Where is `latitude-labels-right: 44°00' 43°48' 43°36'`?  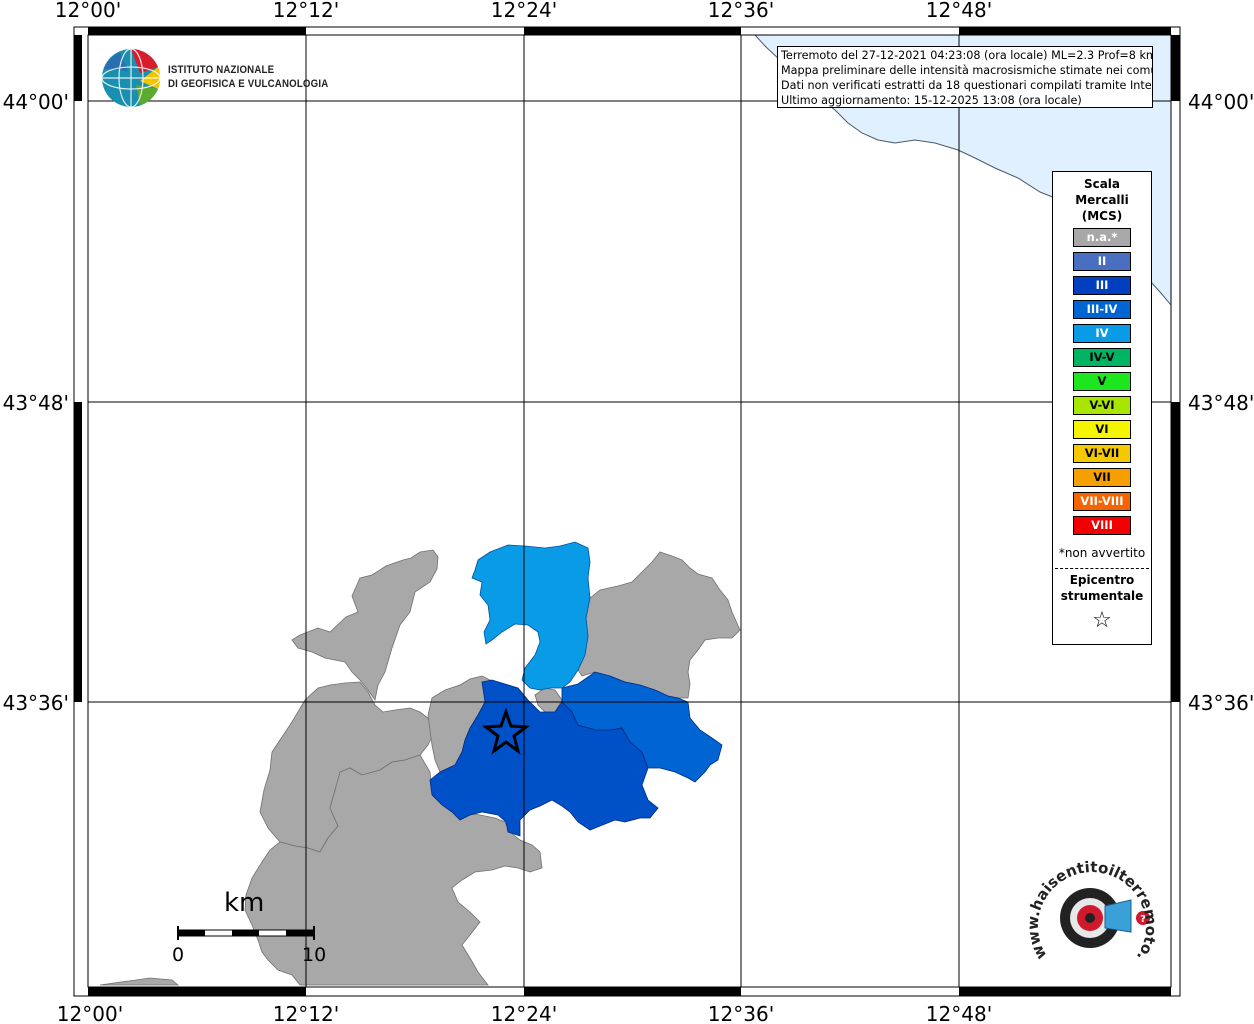
latitude-labels-right: 44°00' 43°48' 43°36' is located at coordinates (1221, 402).